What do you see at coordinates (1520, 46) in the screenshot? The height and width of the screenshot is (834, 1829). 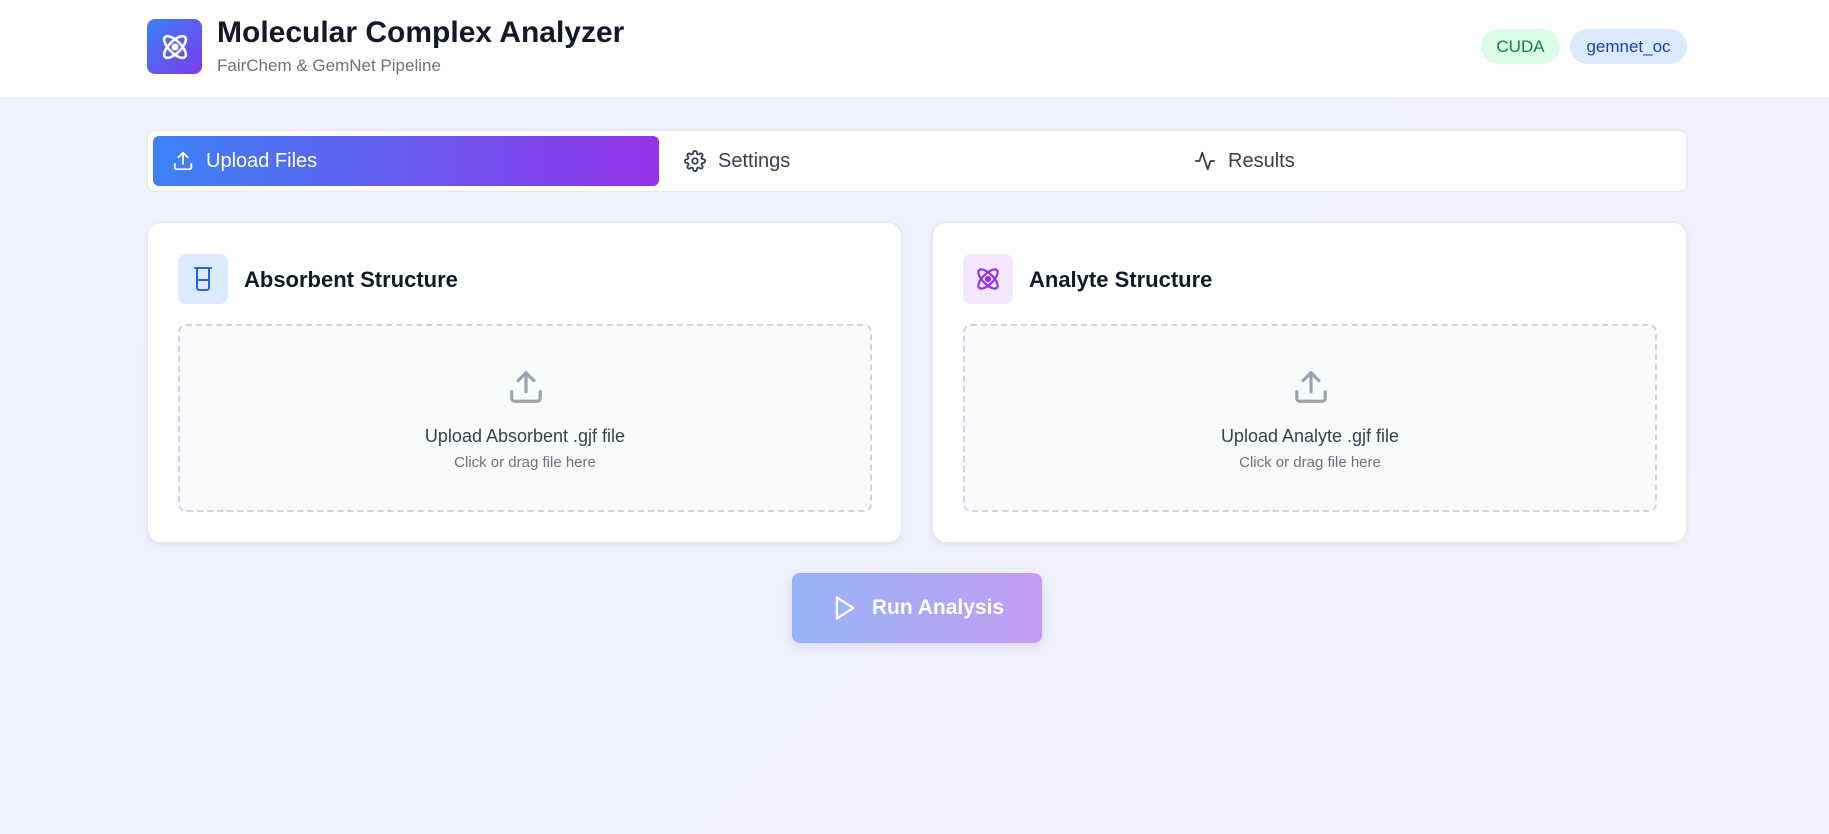 I see `device-badge: CUDA` at bounding box center [1520, 46].